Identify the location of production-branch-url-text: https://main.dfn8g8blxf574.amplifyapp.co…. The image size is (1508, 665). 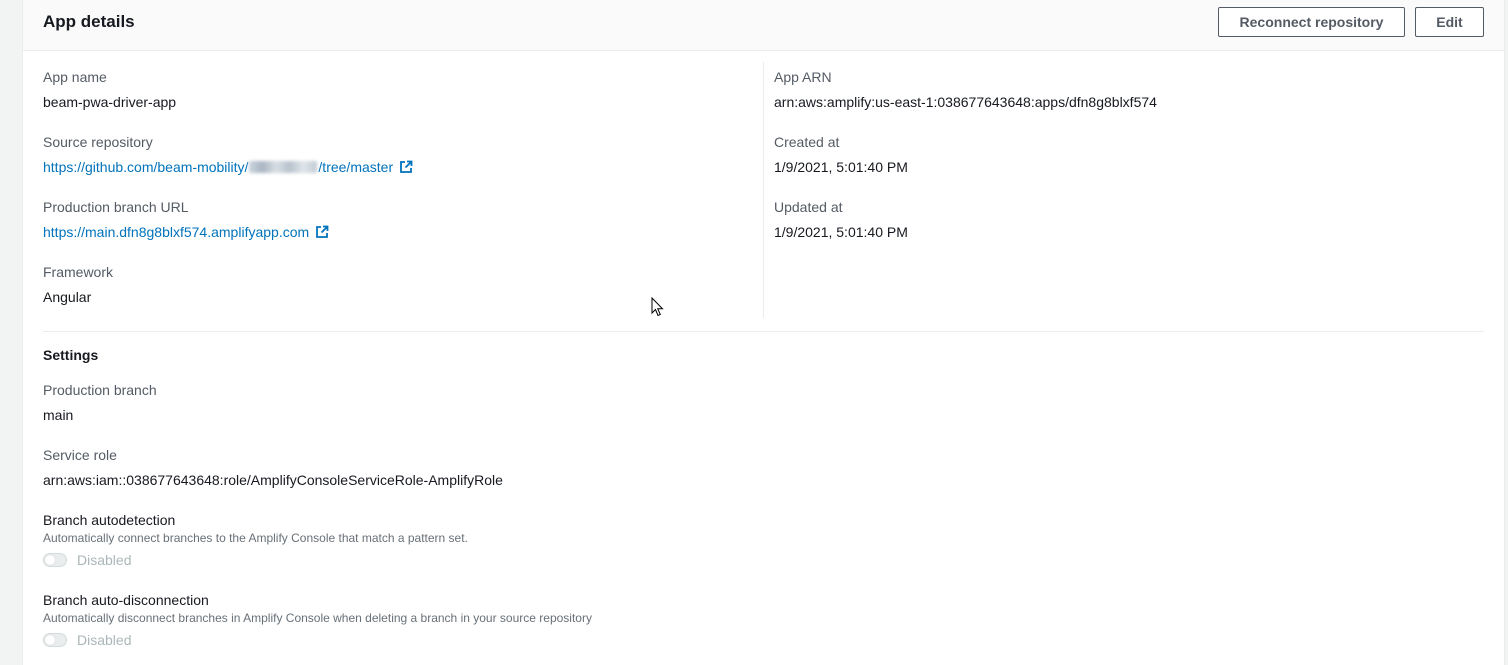
(176, 232).